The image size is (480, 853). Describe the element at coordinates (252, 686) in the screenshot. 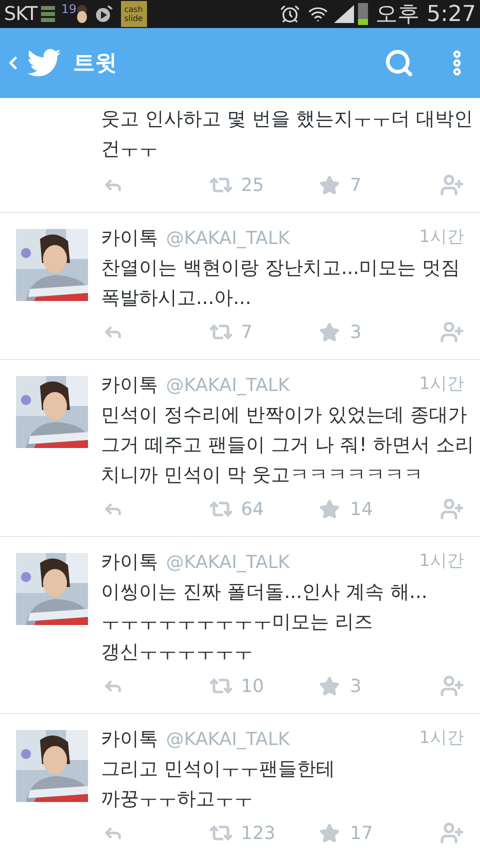

I see `retweet-count: 10` at that location.